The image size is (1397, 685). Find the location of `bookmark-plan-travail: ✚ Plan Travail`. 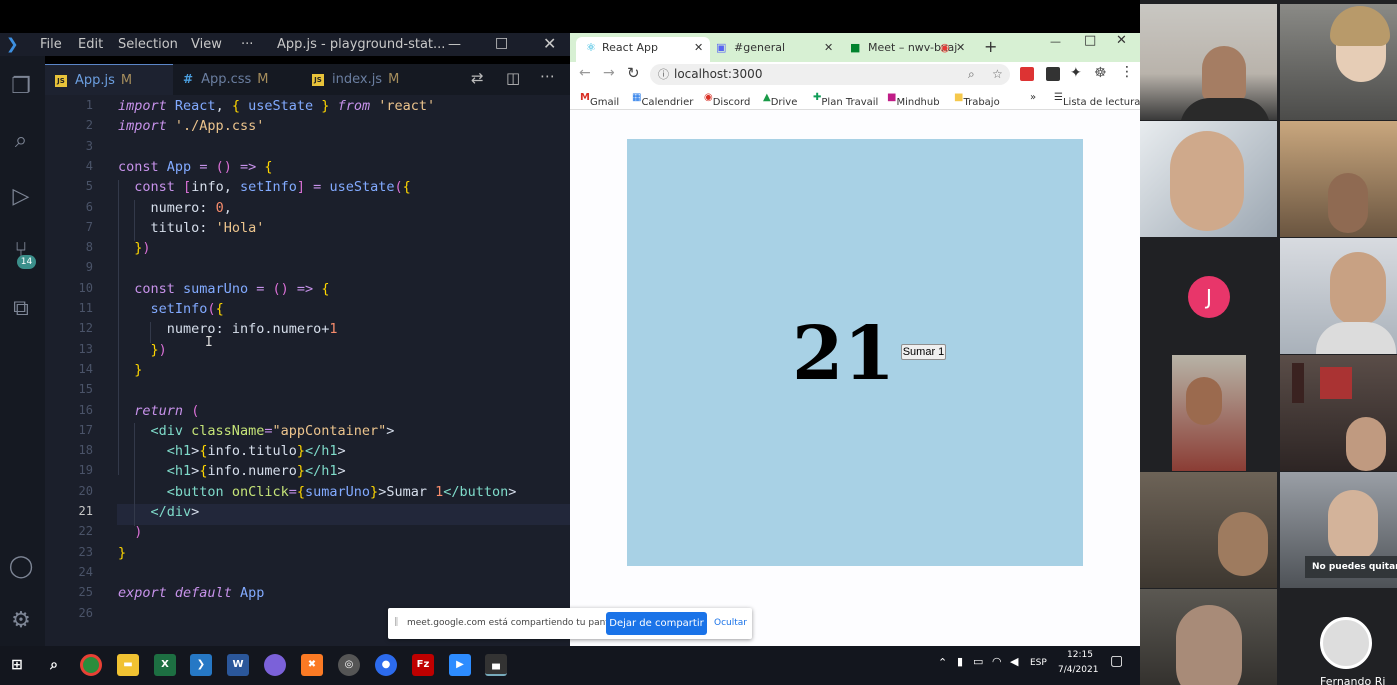

bookmark-plan-travail: ✚ Plan Travail is located at coordinates (845, 100).